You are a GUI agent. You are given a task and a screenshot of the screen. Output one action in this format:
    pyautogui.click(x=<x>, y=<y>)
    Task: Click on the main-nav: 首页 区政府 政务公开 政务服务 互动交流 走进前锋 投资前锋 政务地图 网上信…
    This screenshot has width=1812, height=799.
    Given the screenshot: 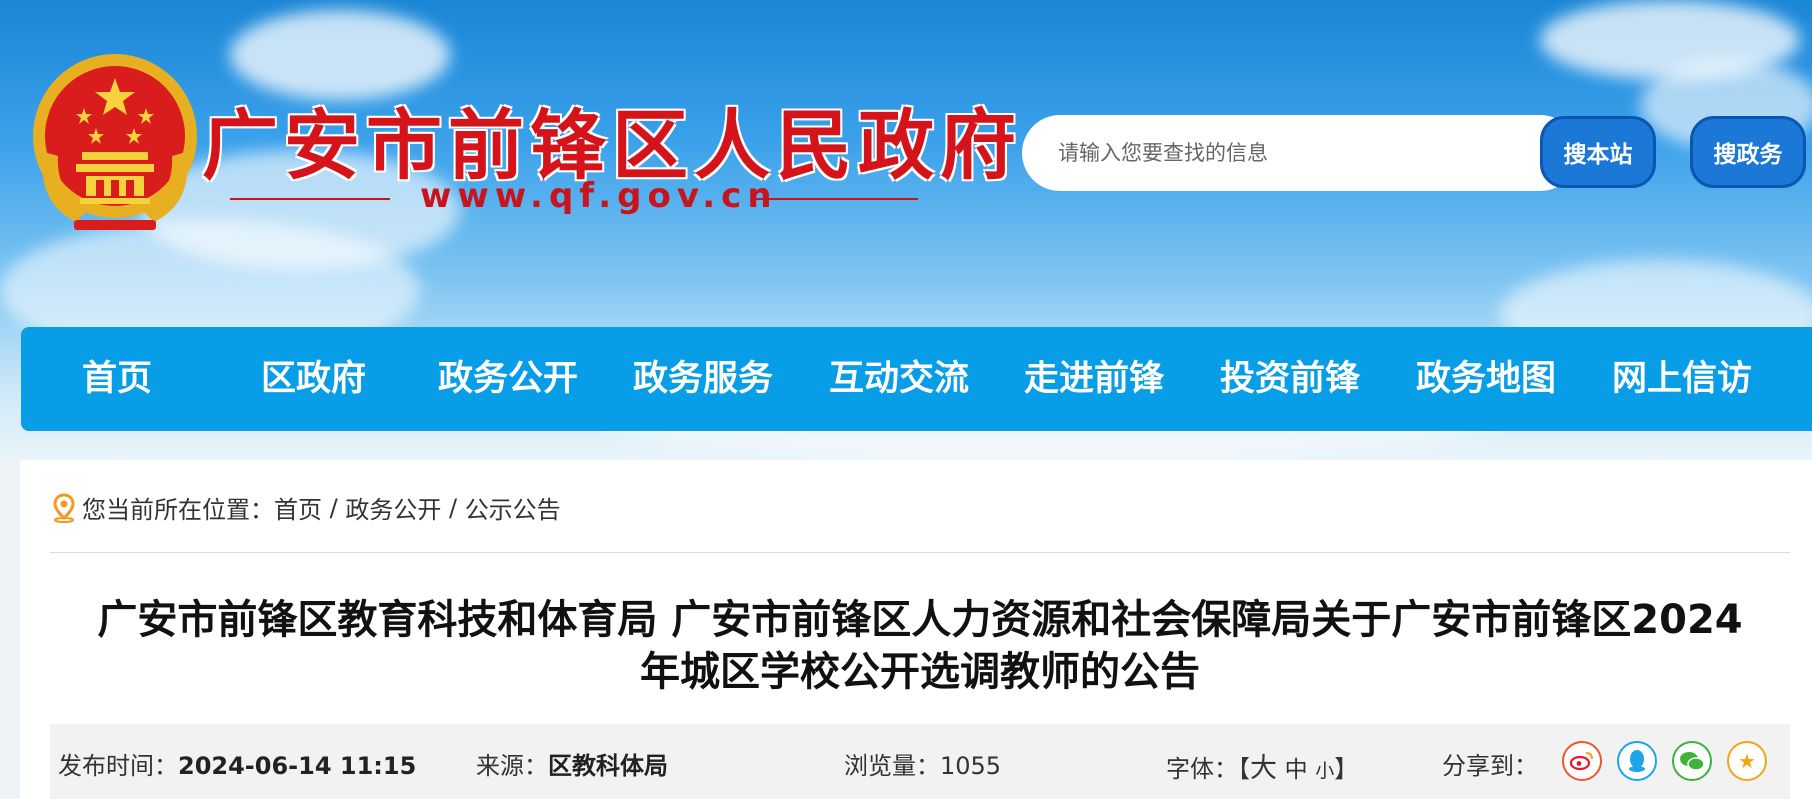 What is the action you would take?
    pyautogui.click(x=916, y=379)
    